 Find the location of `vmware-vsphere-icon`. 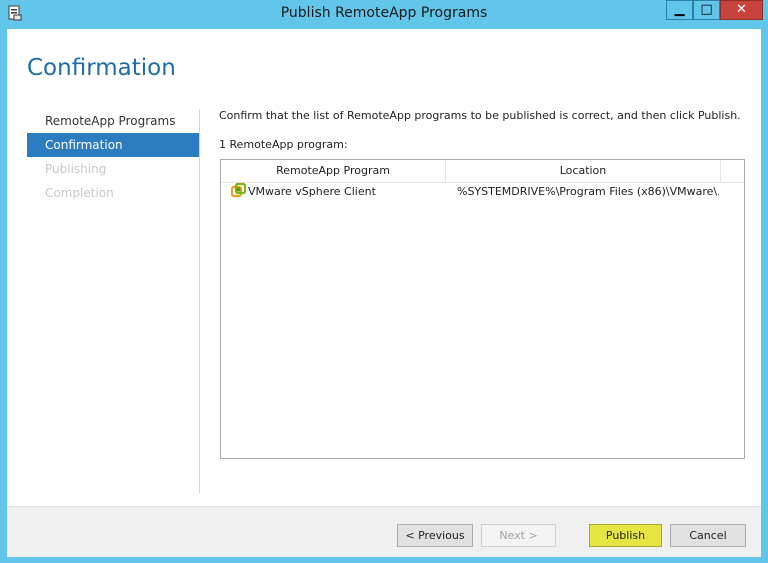

vmware-vsphere-icon is located at coordinates (239, 190).